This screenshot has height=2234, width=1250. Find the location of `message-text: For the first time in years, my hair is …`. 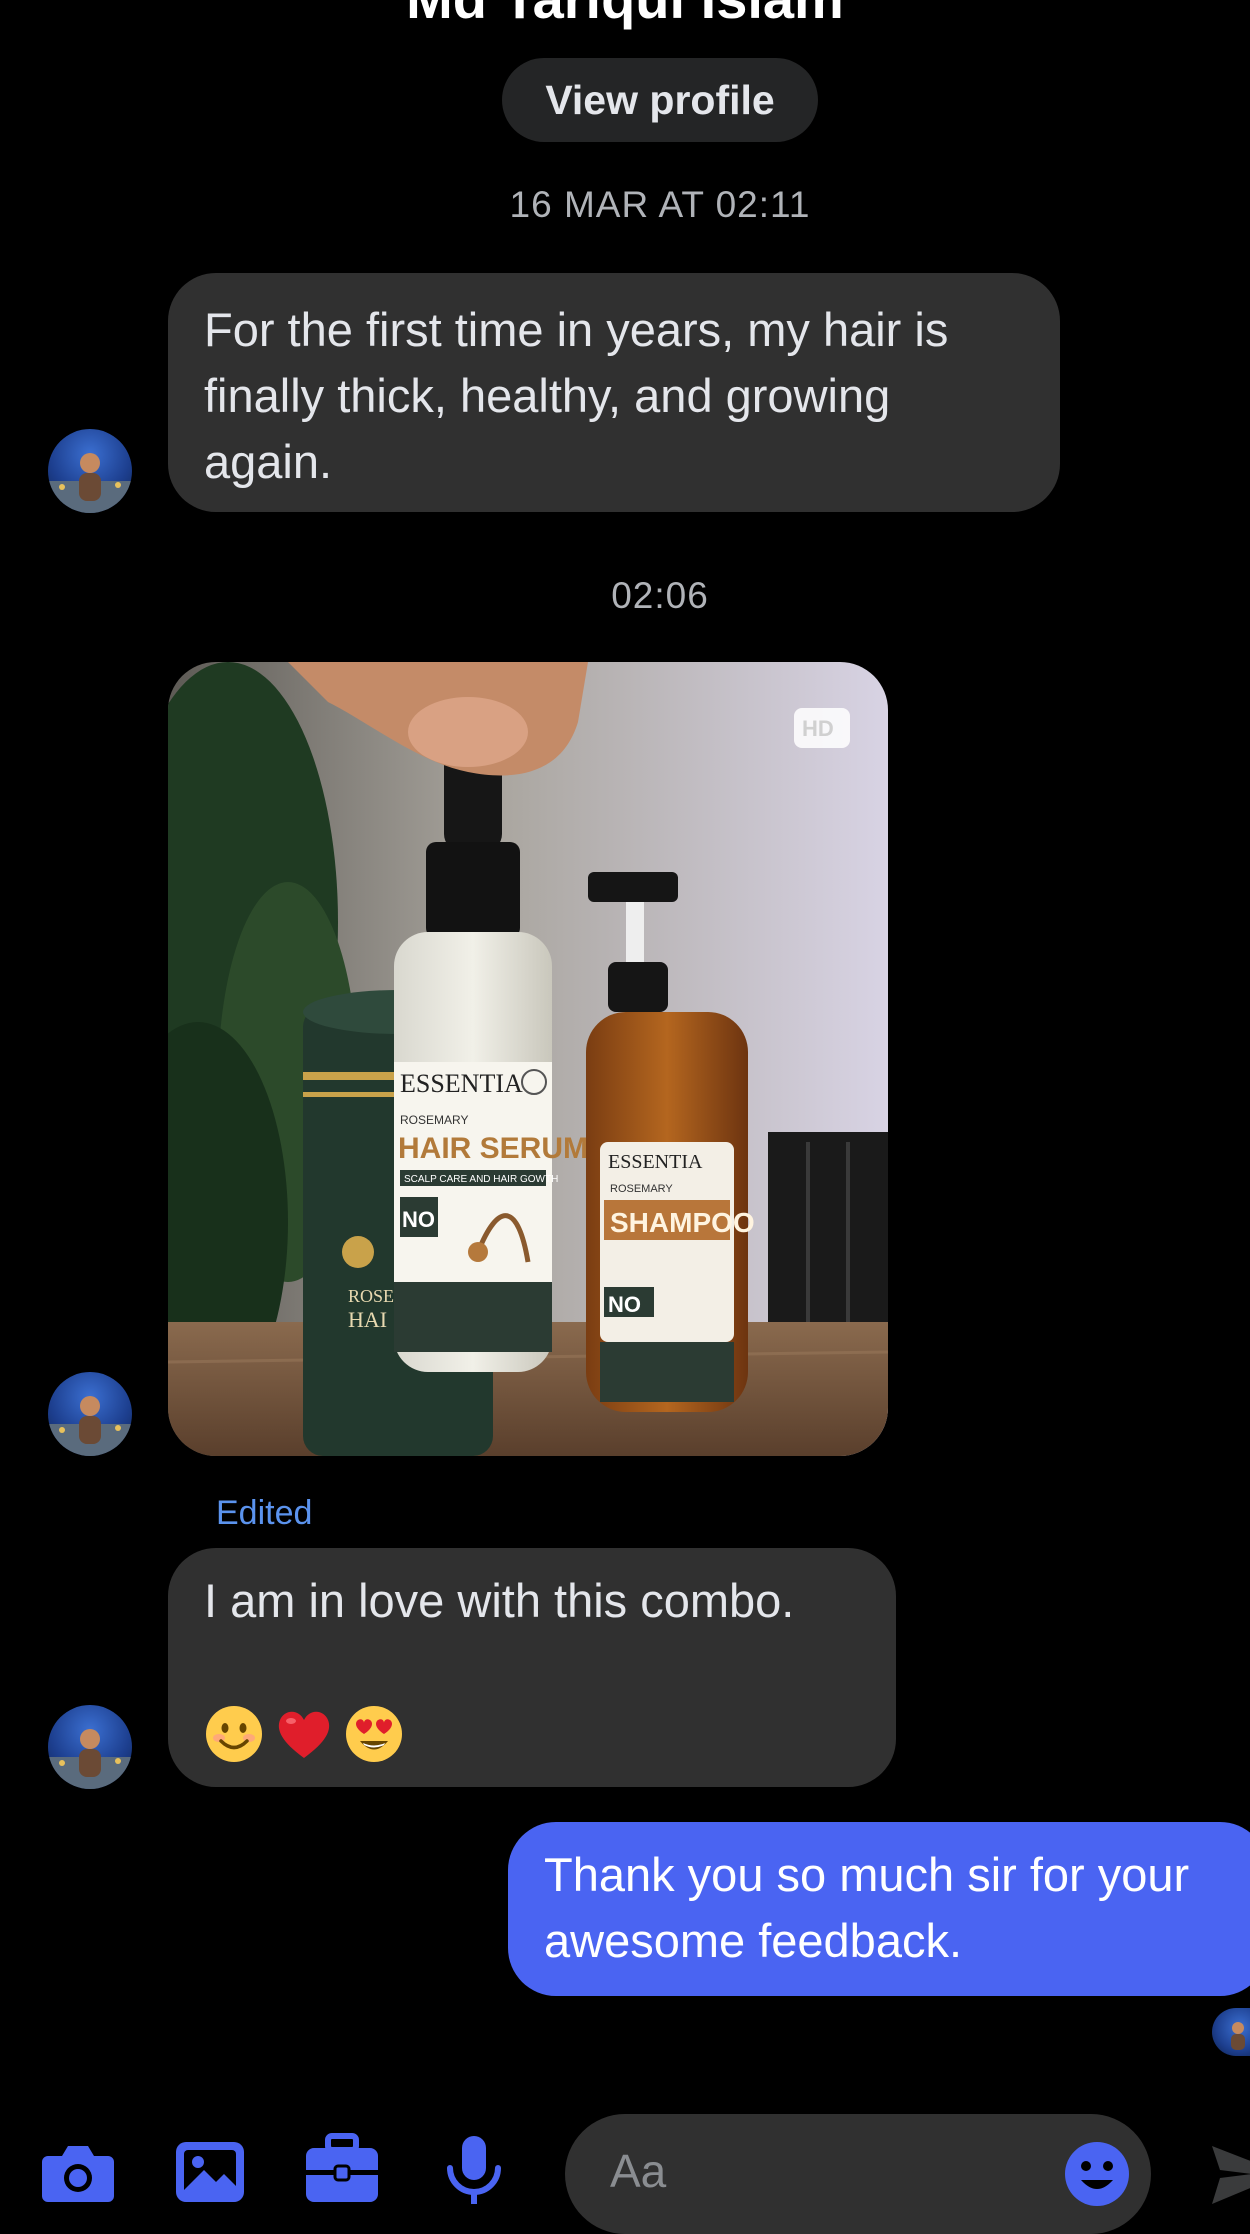

message-text: For the first time in years, my hair is … is located at coordinates (576, 395).